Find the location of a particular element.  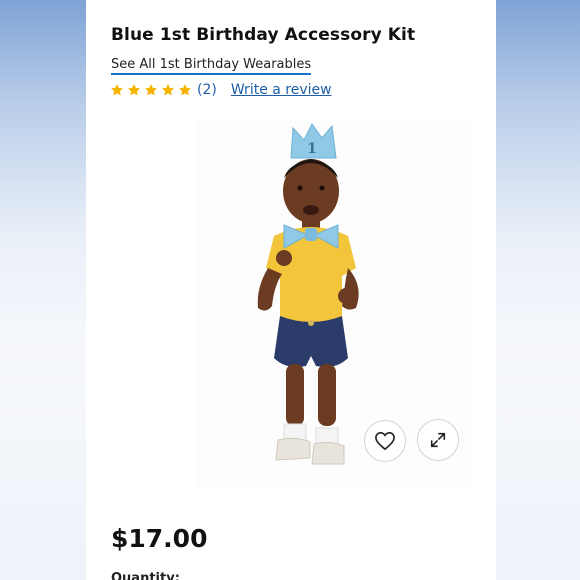

star-rating is located at coordinates (152, 90).